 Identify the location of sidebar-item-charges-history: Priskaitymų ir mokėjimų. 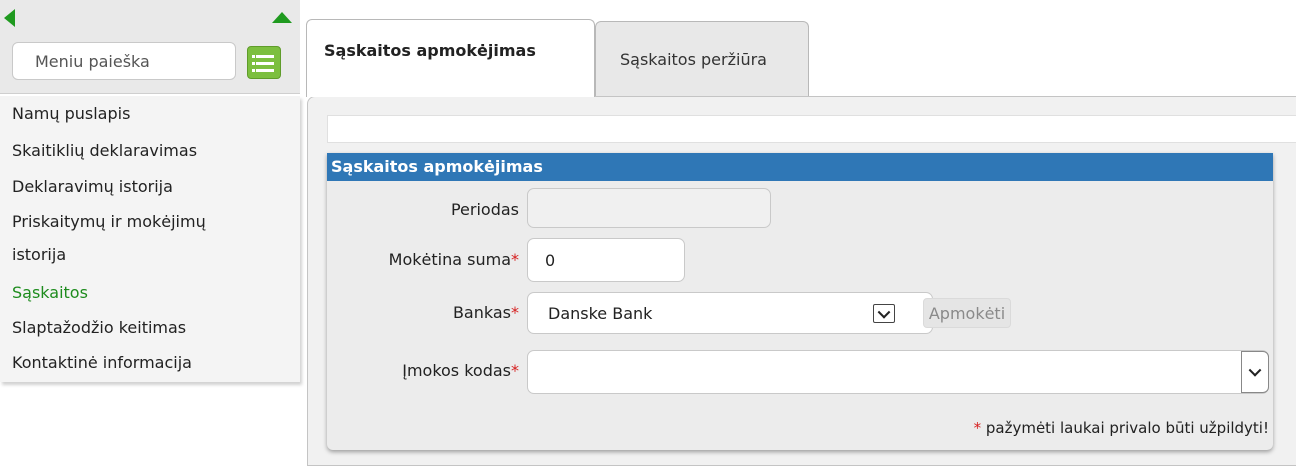
(109, 221).